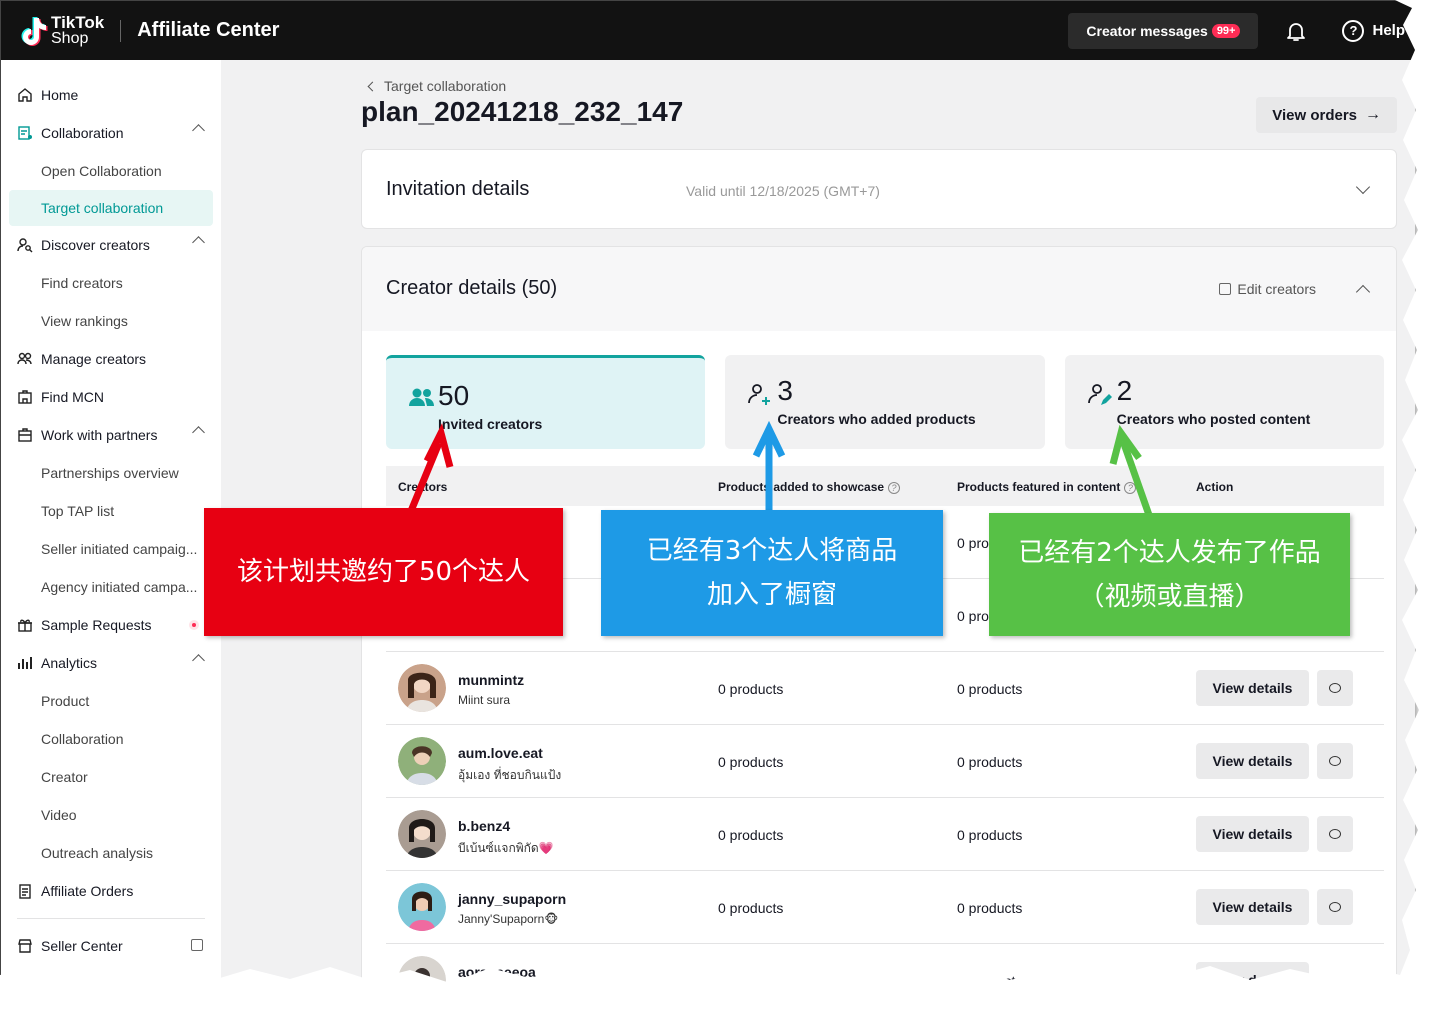  What do you see at coordinates (512, 899) in the screenshot?
I see `creator-username: janny_supaporn` at bounding box center [512, 899].